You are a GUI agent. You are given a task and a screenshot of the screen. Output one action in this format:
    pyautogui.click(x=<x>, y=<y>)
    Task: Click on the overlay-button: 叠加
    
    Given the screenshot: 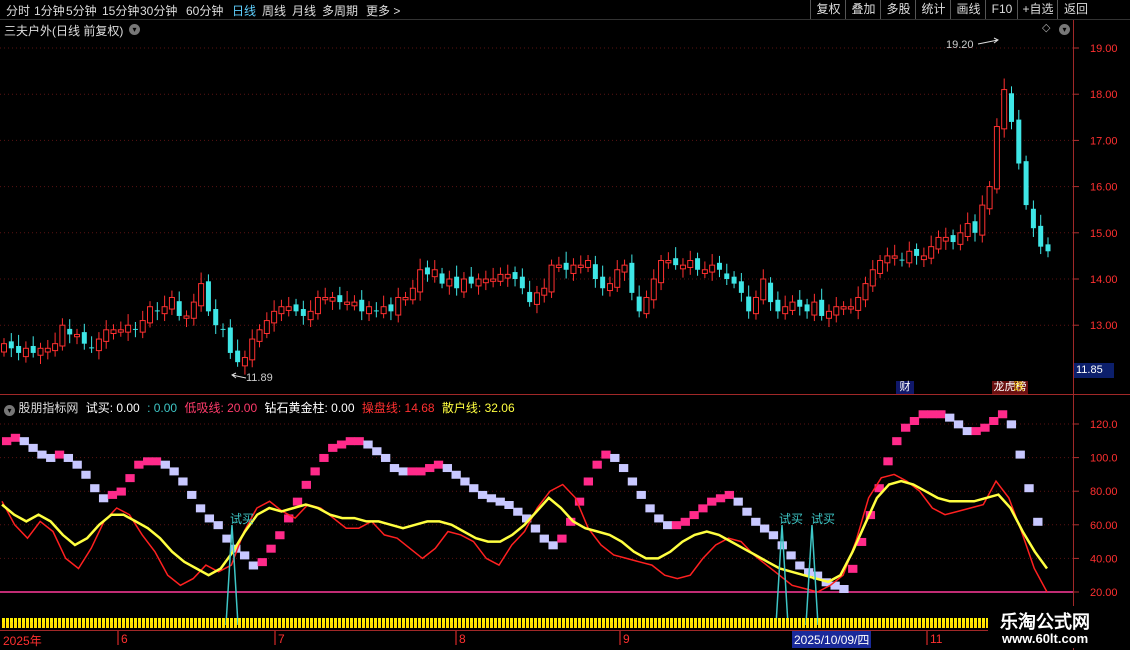 What is the action you would take?
    pyautogui.click(x=863, y=9)
    